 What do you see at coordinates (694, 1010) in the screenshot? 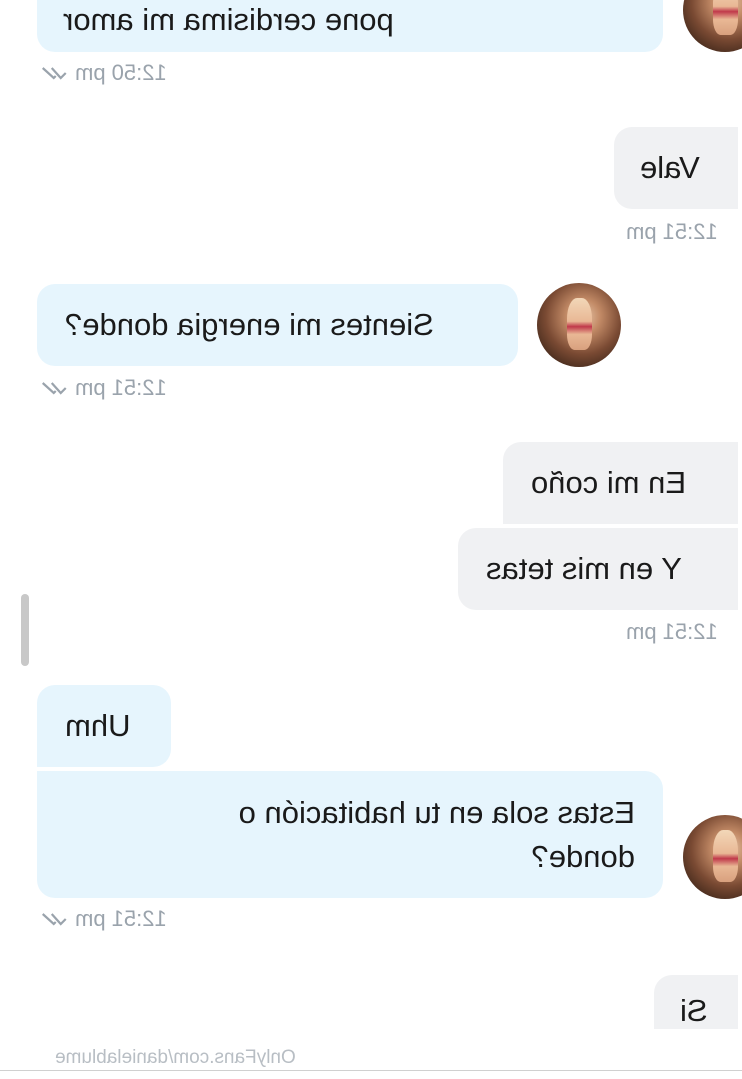
I see `message-text: Si` at bounding box center [694, 1010].